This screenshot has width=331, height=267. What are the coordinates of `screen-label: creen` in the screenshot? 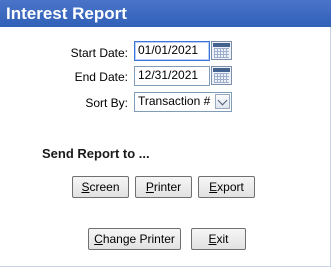 It's located at (104, 187).